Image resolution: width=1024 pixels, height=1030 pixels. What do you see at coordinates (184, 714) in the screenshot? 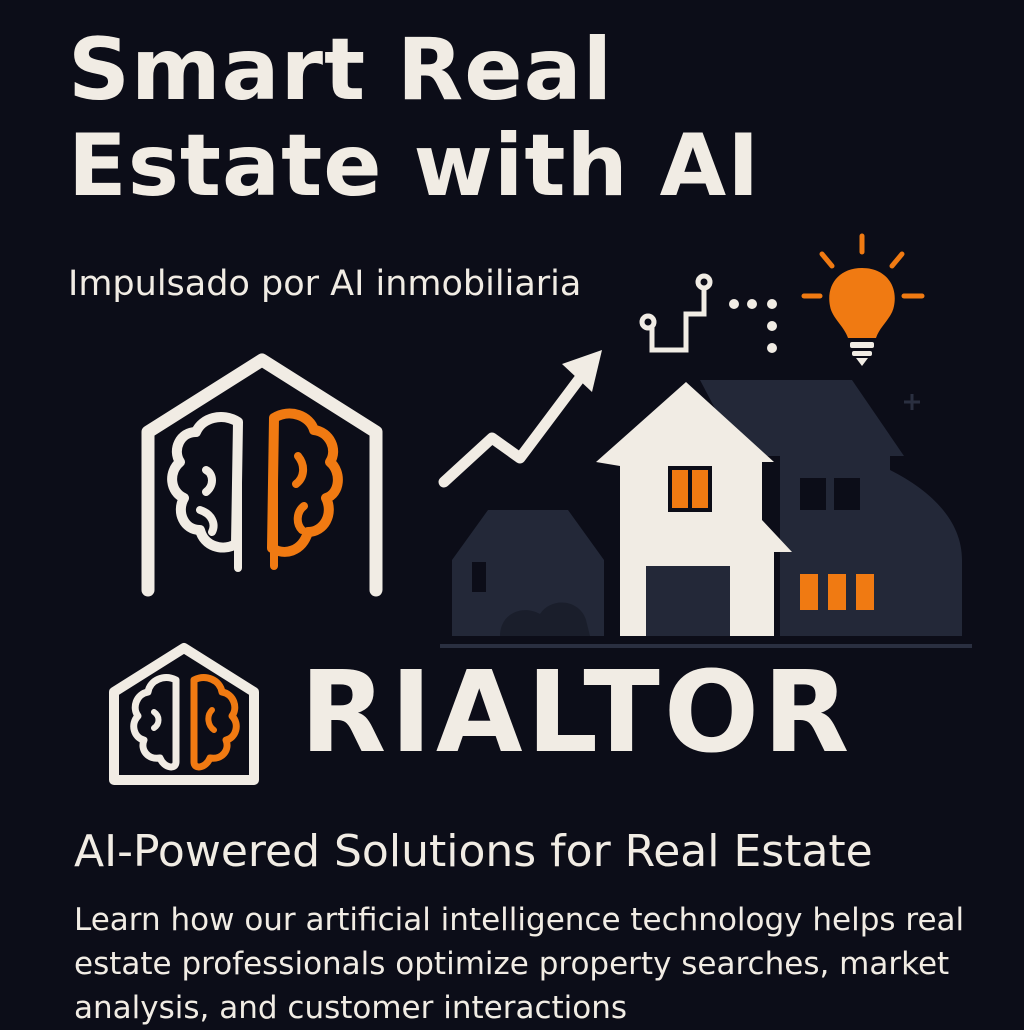
I see `brand-logo-icon` at bounding box center [184, 714].